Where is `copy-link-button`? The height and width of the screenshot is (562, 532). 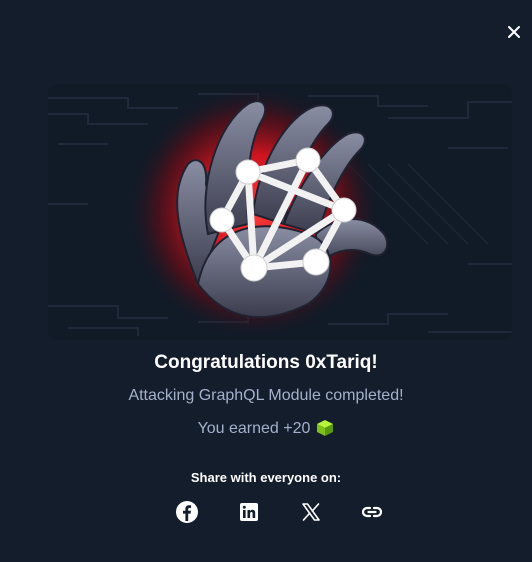 copy-link-button is located at coordinates (372, 512).